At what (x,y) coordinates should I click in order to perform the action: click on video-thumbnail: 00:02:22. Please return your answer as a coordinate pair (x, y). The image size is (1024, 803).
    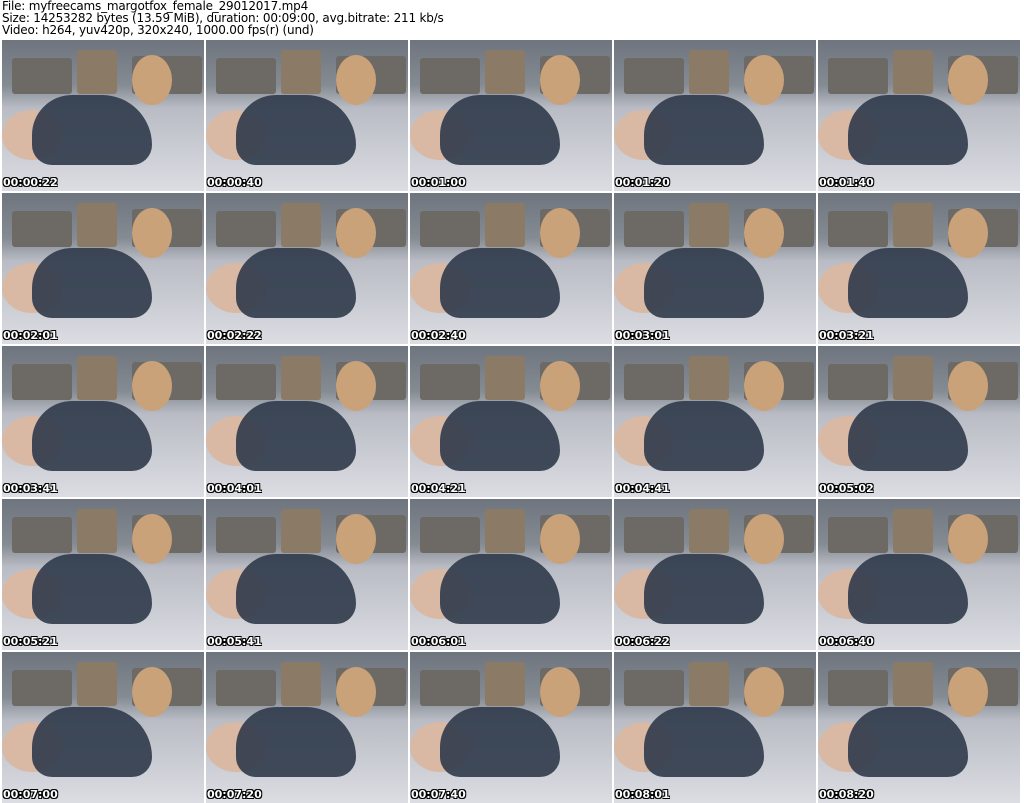
    Looking at the image, I should click on (307, 268).